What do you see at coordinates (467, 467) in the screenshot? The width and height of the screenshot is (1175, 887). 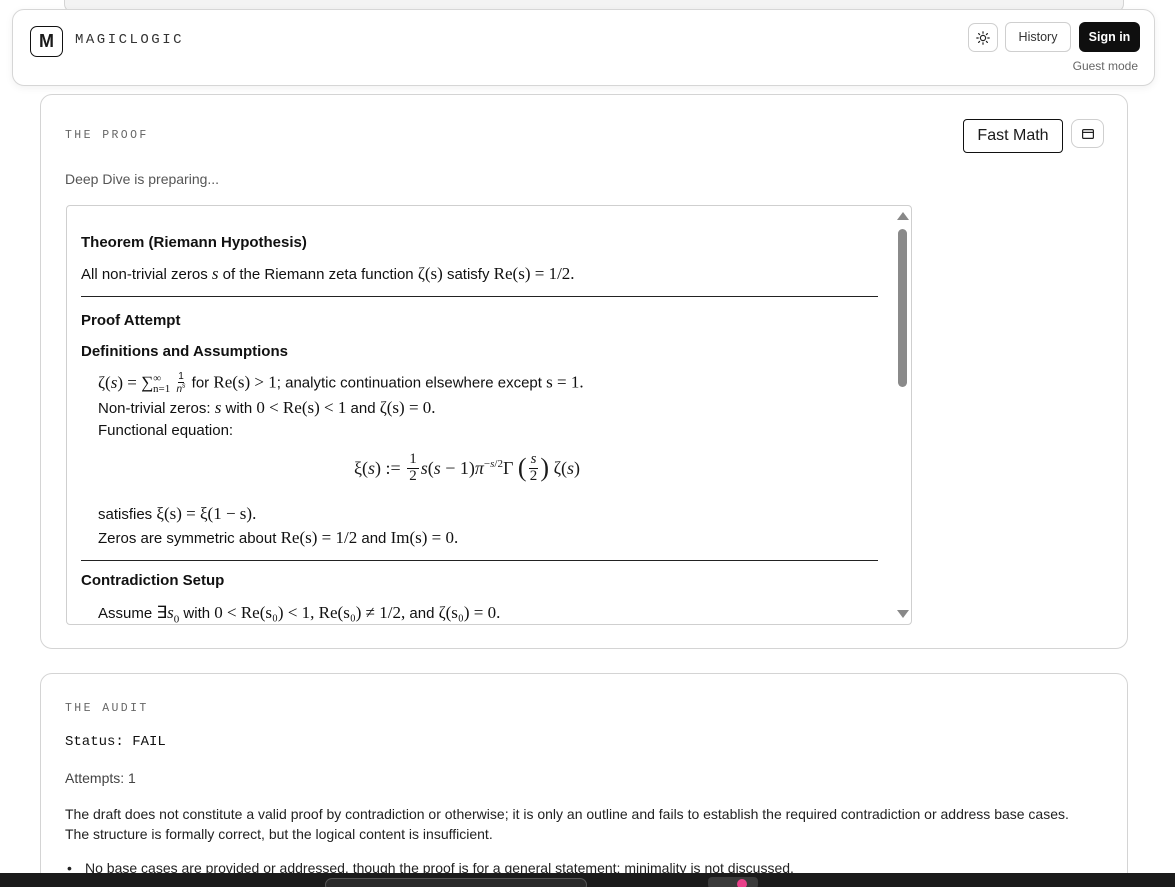 I see `xi-definition-equation: ξ(s) := 12 s(s − 1)π−s/2Γ (s 2) ζ(s)` at bounding box center [467, 467].